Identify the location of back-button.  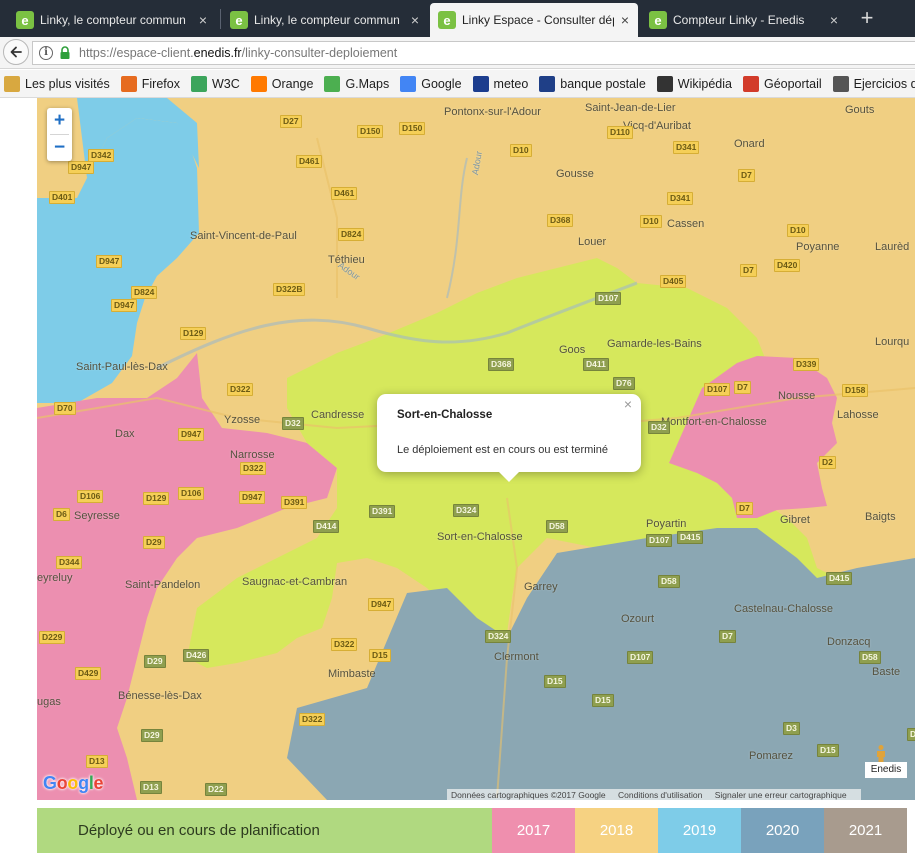
(16, 52).